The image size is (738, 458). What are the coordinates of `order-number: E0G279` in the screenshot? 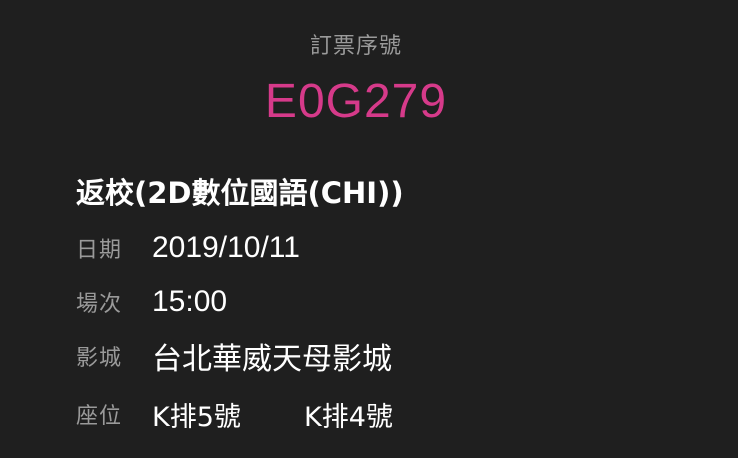 It's located at (356, 101).